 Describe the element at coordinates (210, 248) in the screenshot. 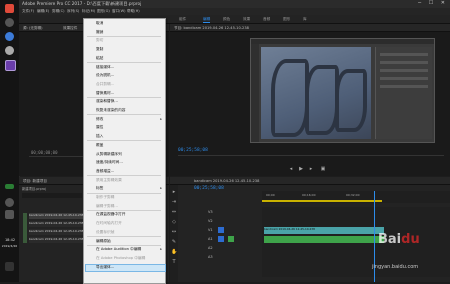

I see `track-label-a2: A2` at that location.